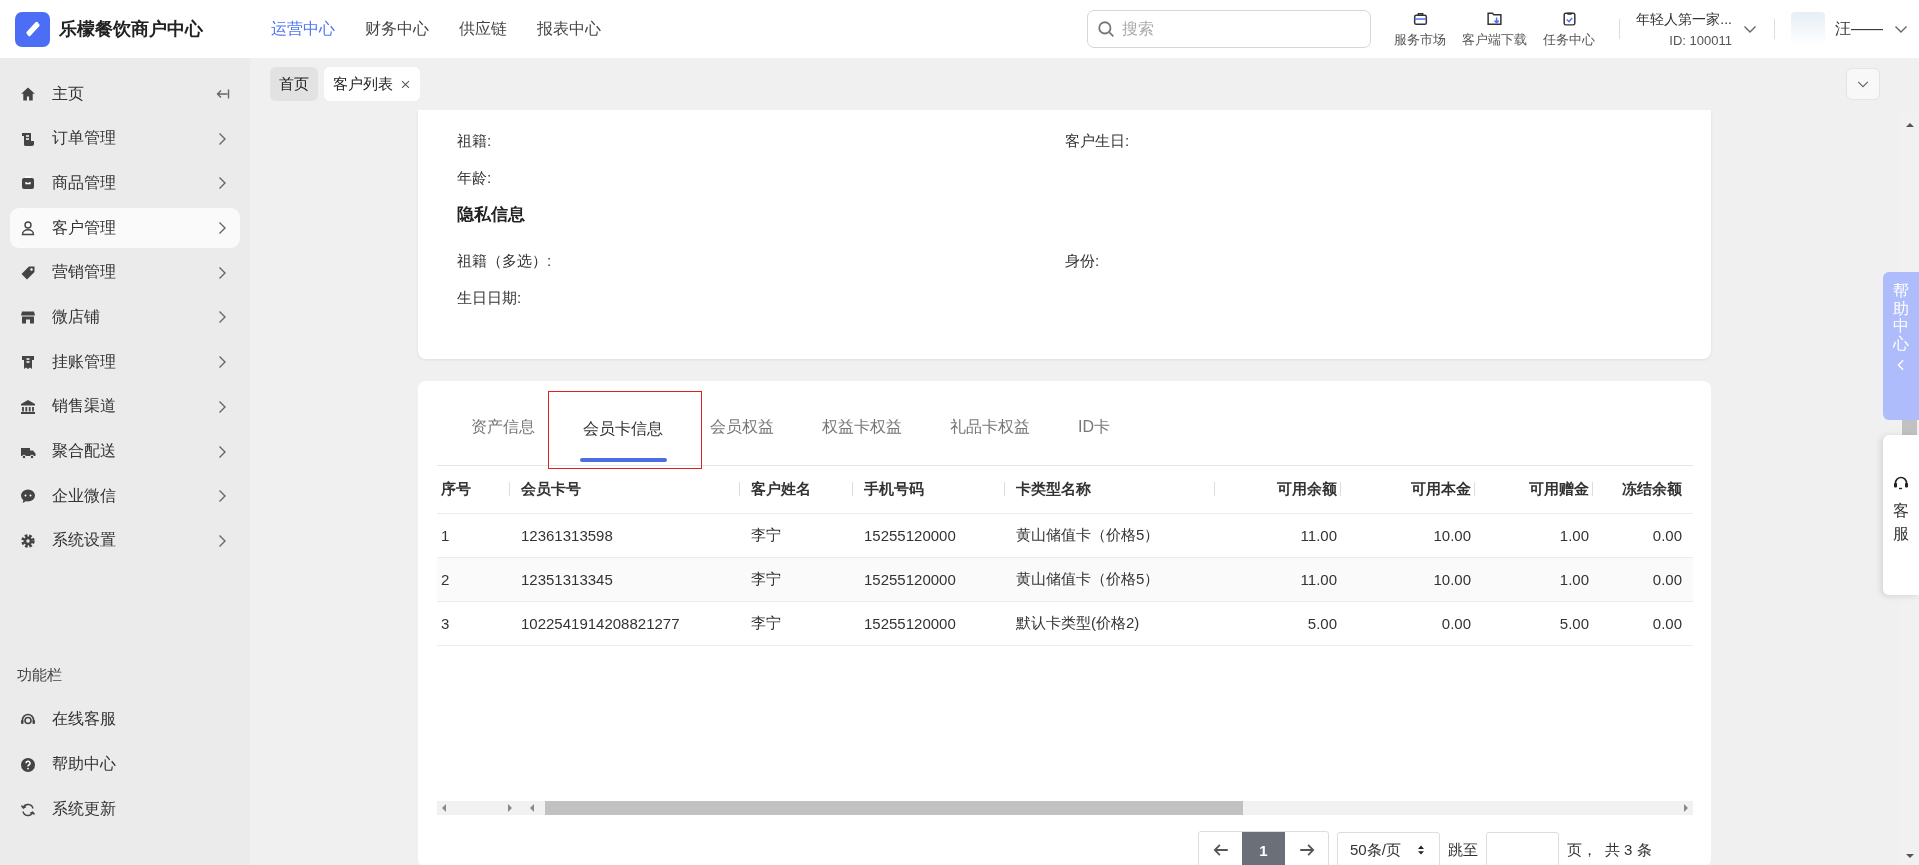  I want to click on sidebar-item: 系统设置, so click(125, 540).